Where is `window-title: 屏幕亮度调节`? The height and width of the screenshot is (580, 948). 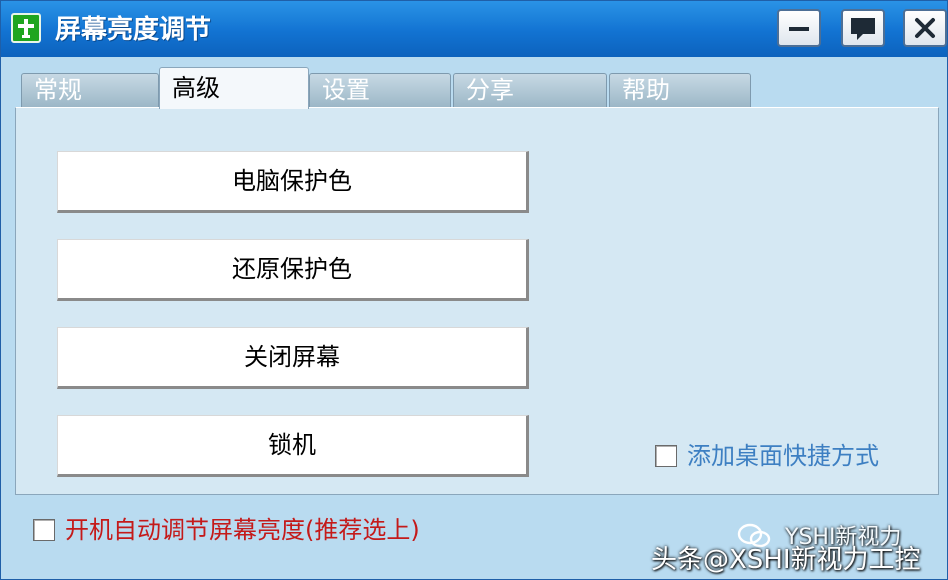
window-title: 屏幕亮度调节 is located at coordinates (133, 30).